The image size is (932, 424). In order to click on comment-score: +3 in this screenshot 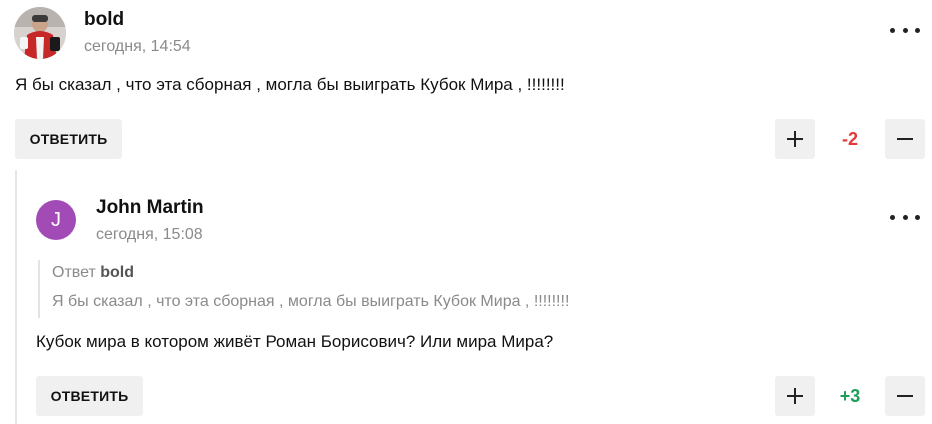, I will do `click(850, 396)`.